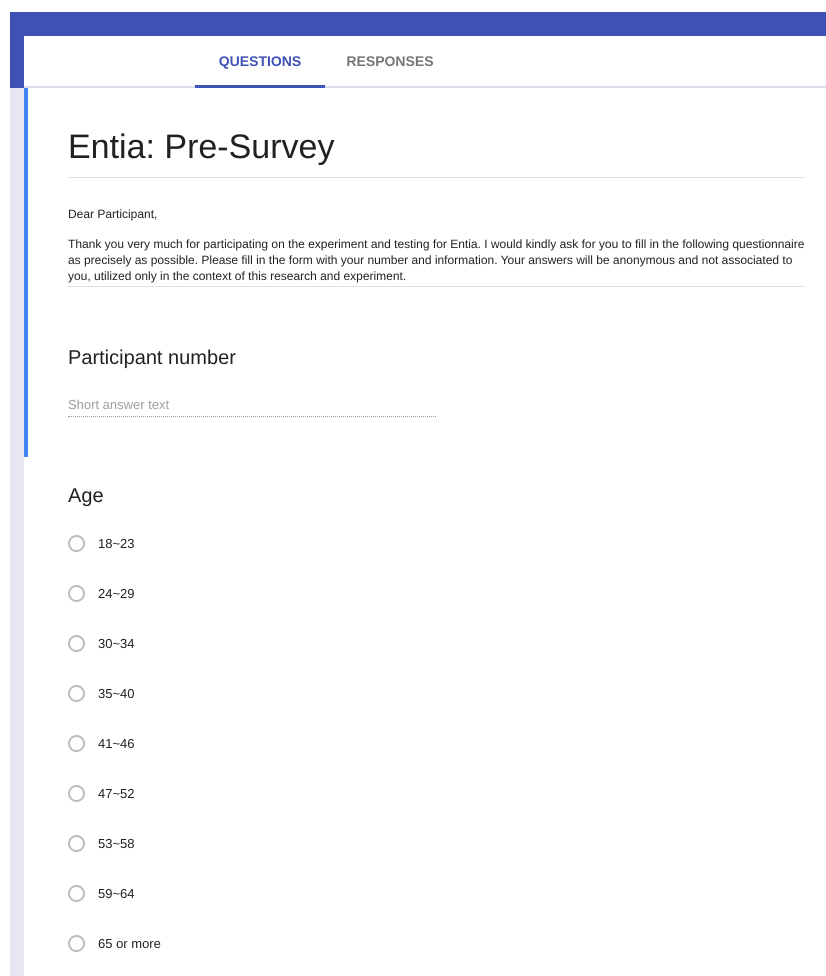  I want to click on form-title: Entia: Pre-Survey, so click(436, 133).